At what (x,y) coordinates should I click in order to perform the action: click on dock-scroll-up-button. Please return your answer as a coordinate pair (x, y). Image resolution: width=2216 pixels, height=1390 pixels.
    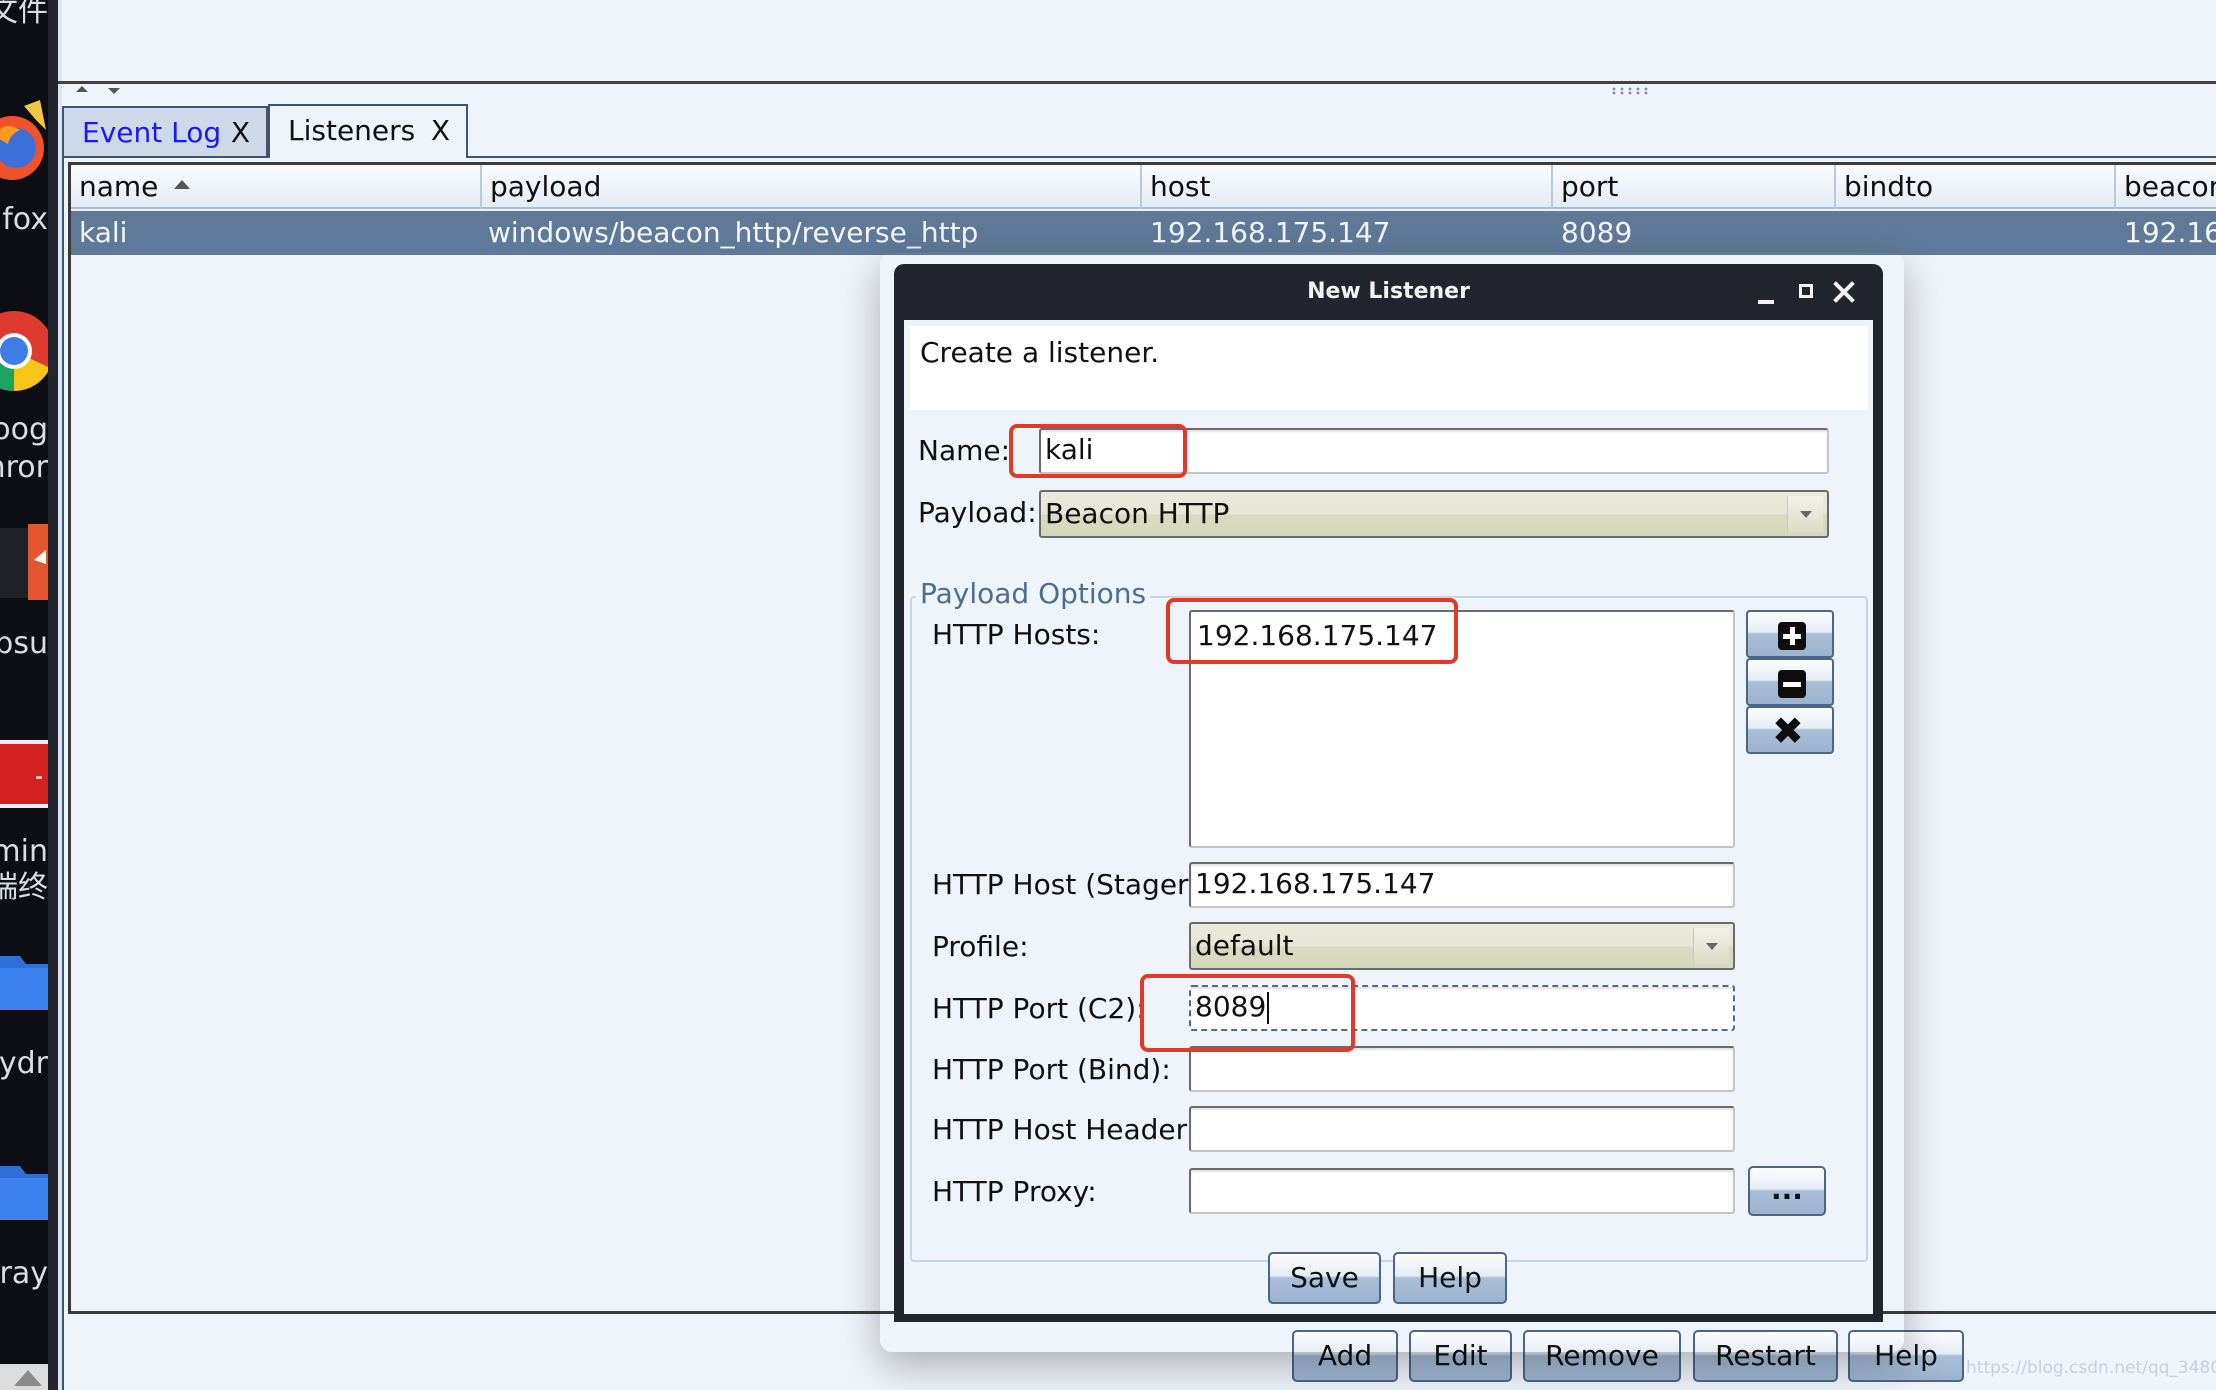
    Looking at the image, I should click on (24, 1377).